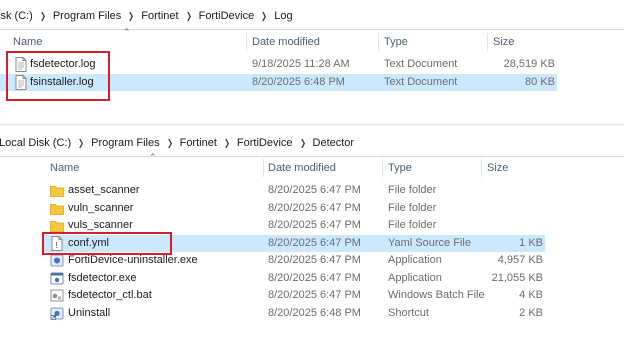  What do you see at coordinates (110, 295) in the screenshot?
I see `file-name: fsdetector_ctl.bat` at bounding box center [110, 295].